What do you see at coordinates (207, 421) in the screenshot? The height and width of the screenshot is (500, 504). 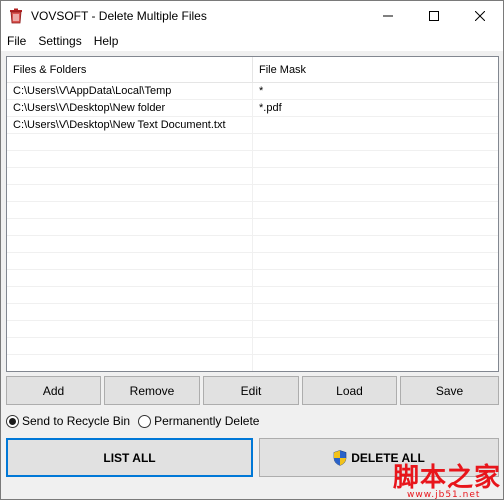 I see `radio-permanent-label: Permanently Delete` at bounding box center [207, 421].